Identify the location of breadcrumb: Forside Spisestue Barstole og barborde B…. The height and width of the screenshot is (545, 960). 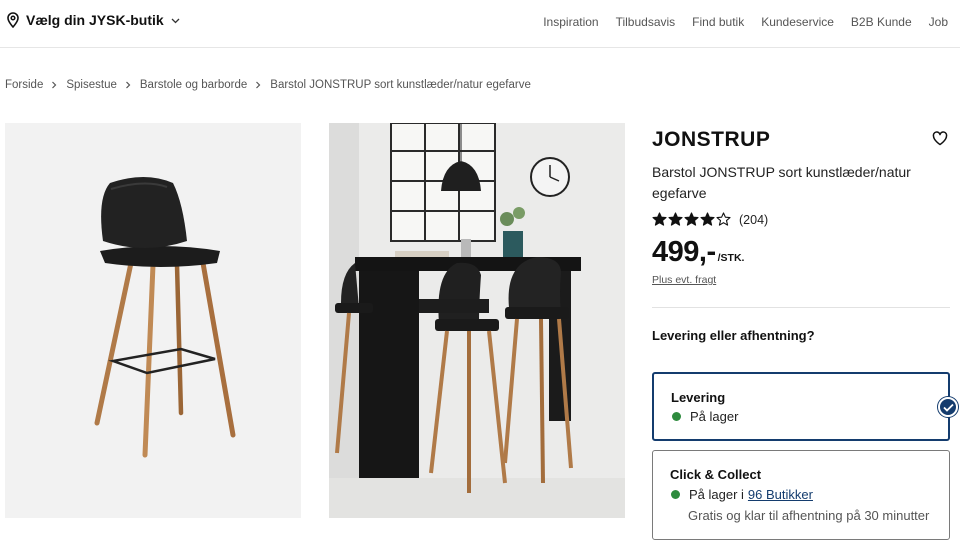
(268, 85).